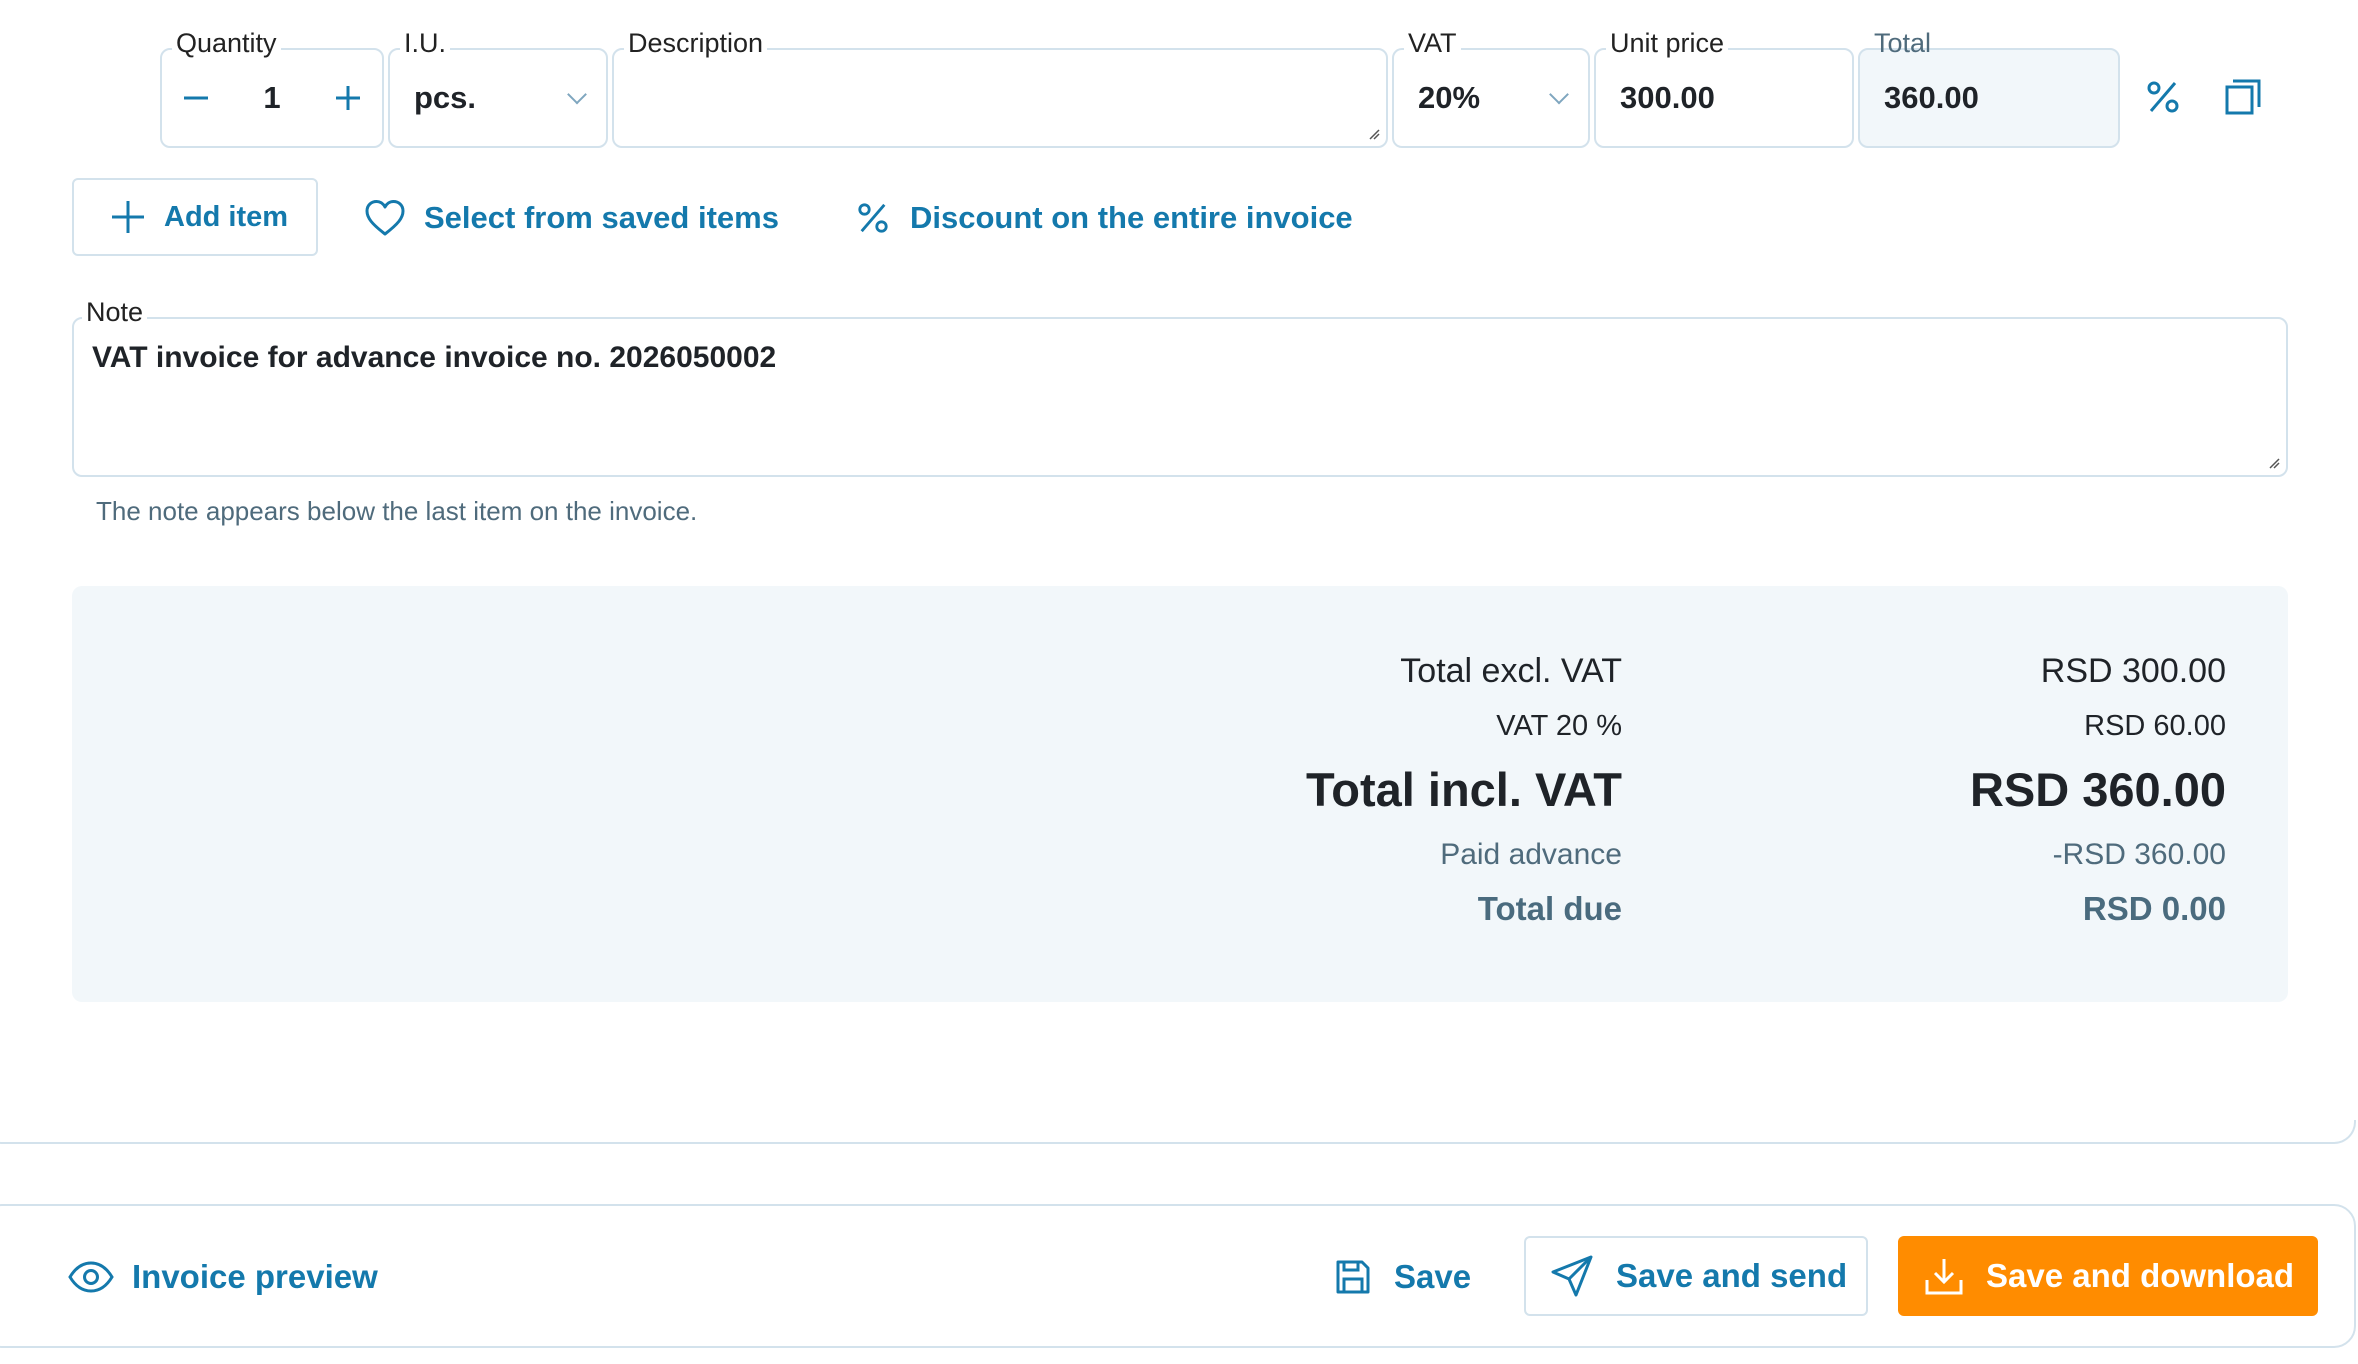 This screenshot has width=2358, height=1364. What do you see at coordinates (1531, 854) in the screenshot?
I see `paid-advance-label: Paid advance` at bounding box center [1531, 854].